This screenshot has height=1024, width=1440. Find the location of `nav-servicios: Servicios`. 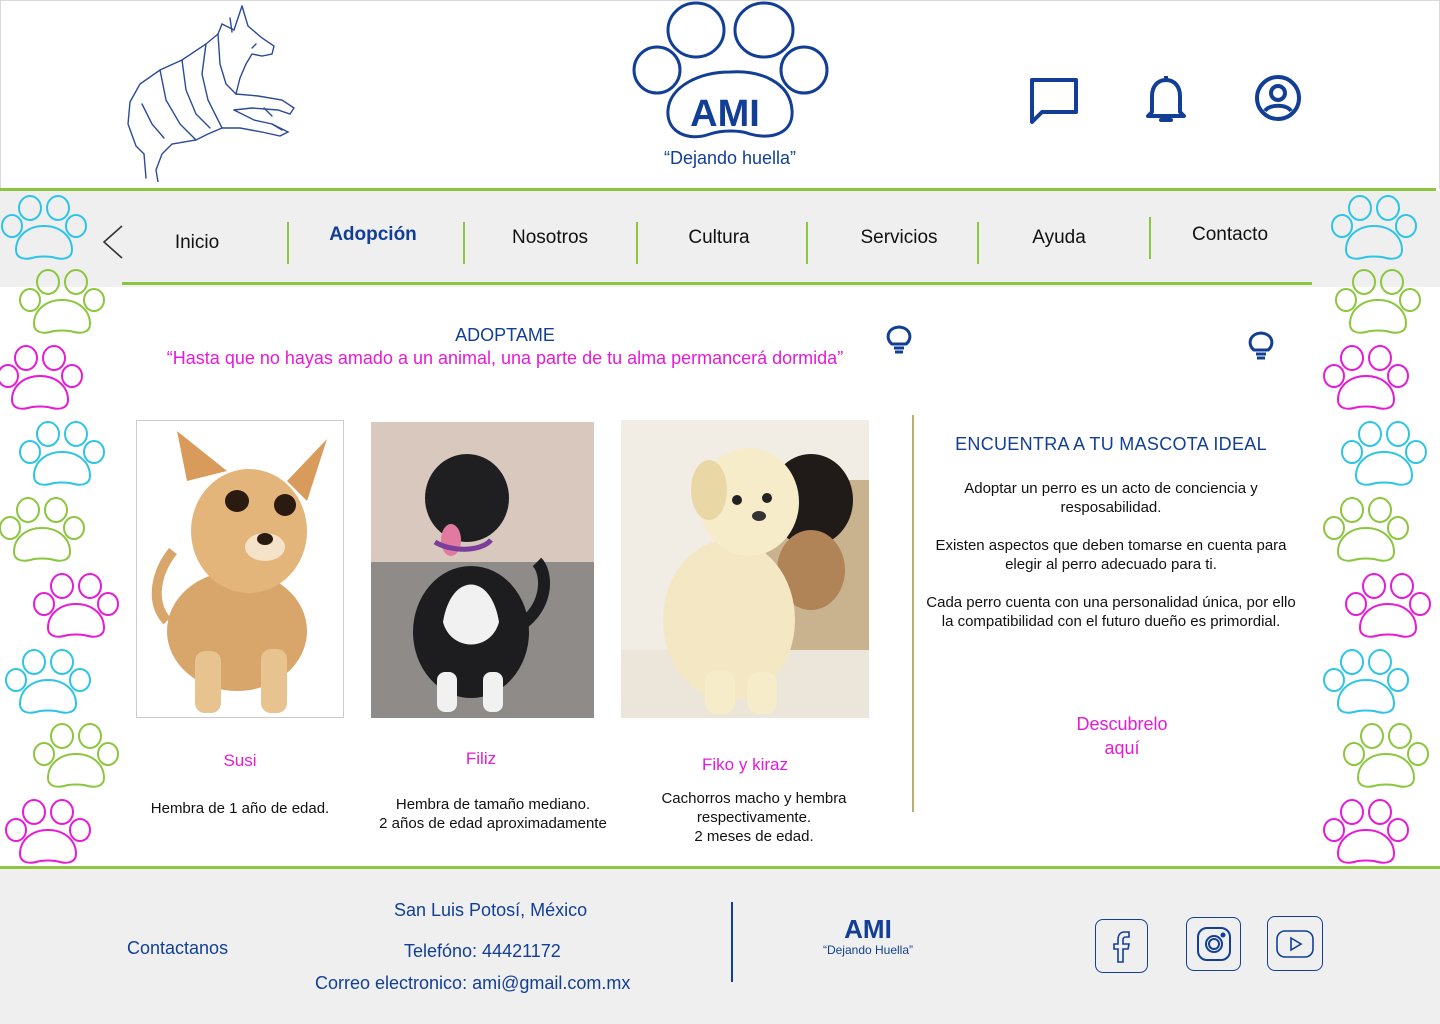

nav-servicios: Servicios is located at coordinates (898, 238).